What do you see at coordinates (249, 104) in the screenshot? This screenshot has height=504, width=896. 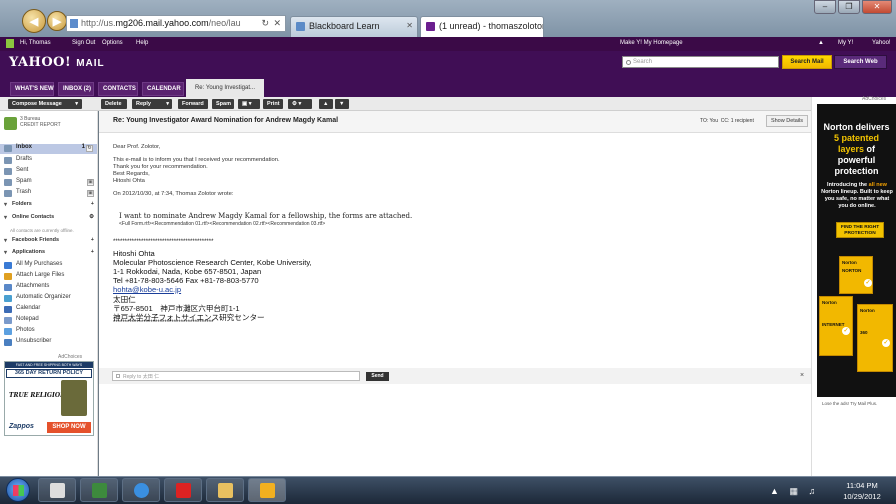 I see `move-button: ▣ ▾` at bounding box center [249, 104].